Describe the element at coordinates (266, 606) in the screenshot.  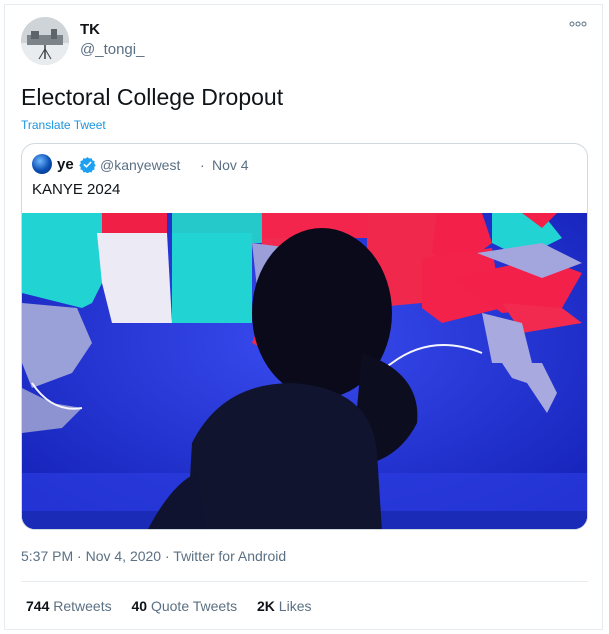
I see `likes-count: 2K` at that location.